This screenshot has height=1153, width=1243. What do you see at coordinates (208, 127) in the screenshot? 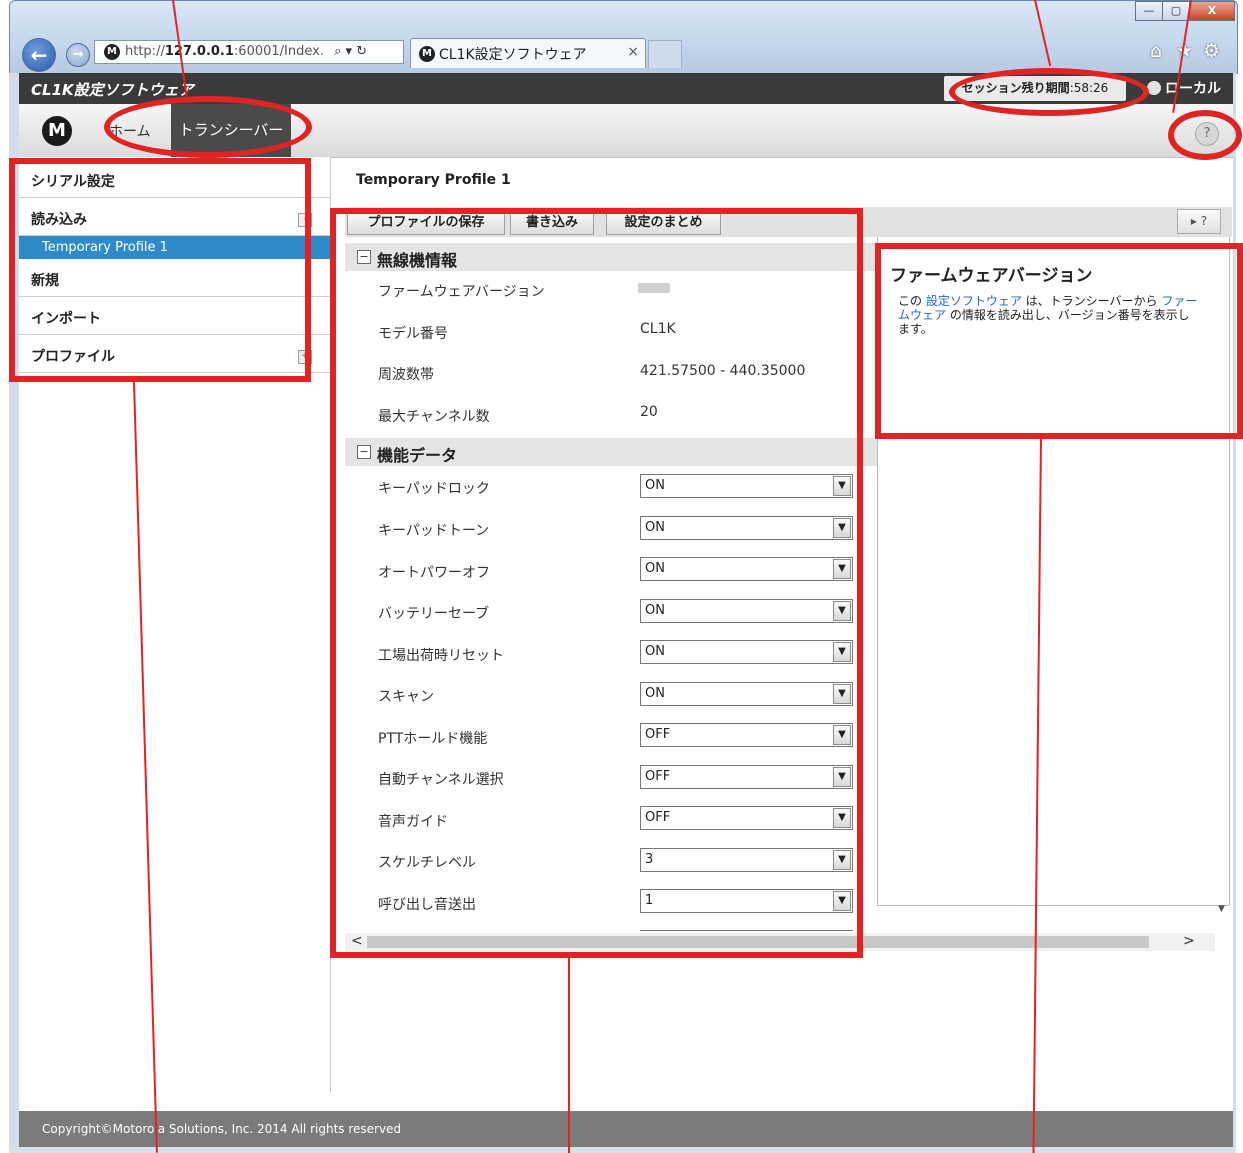
I see `annotation-oval-nav` at bounding box center [208, 127].